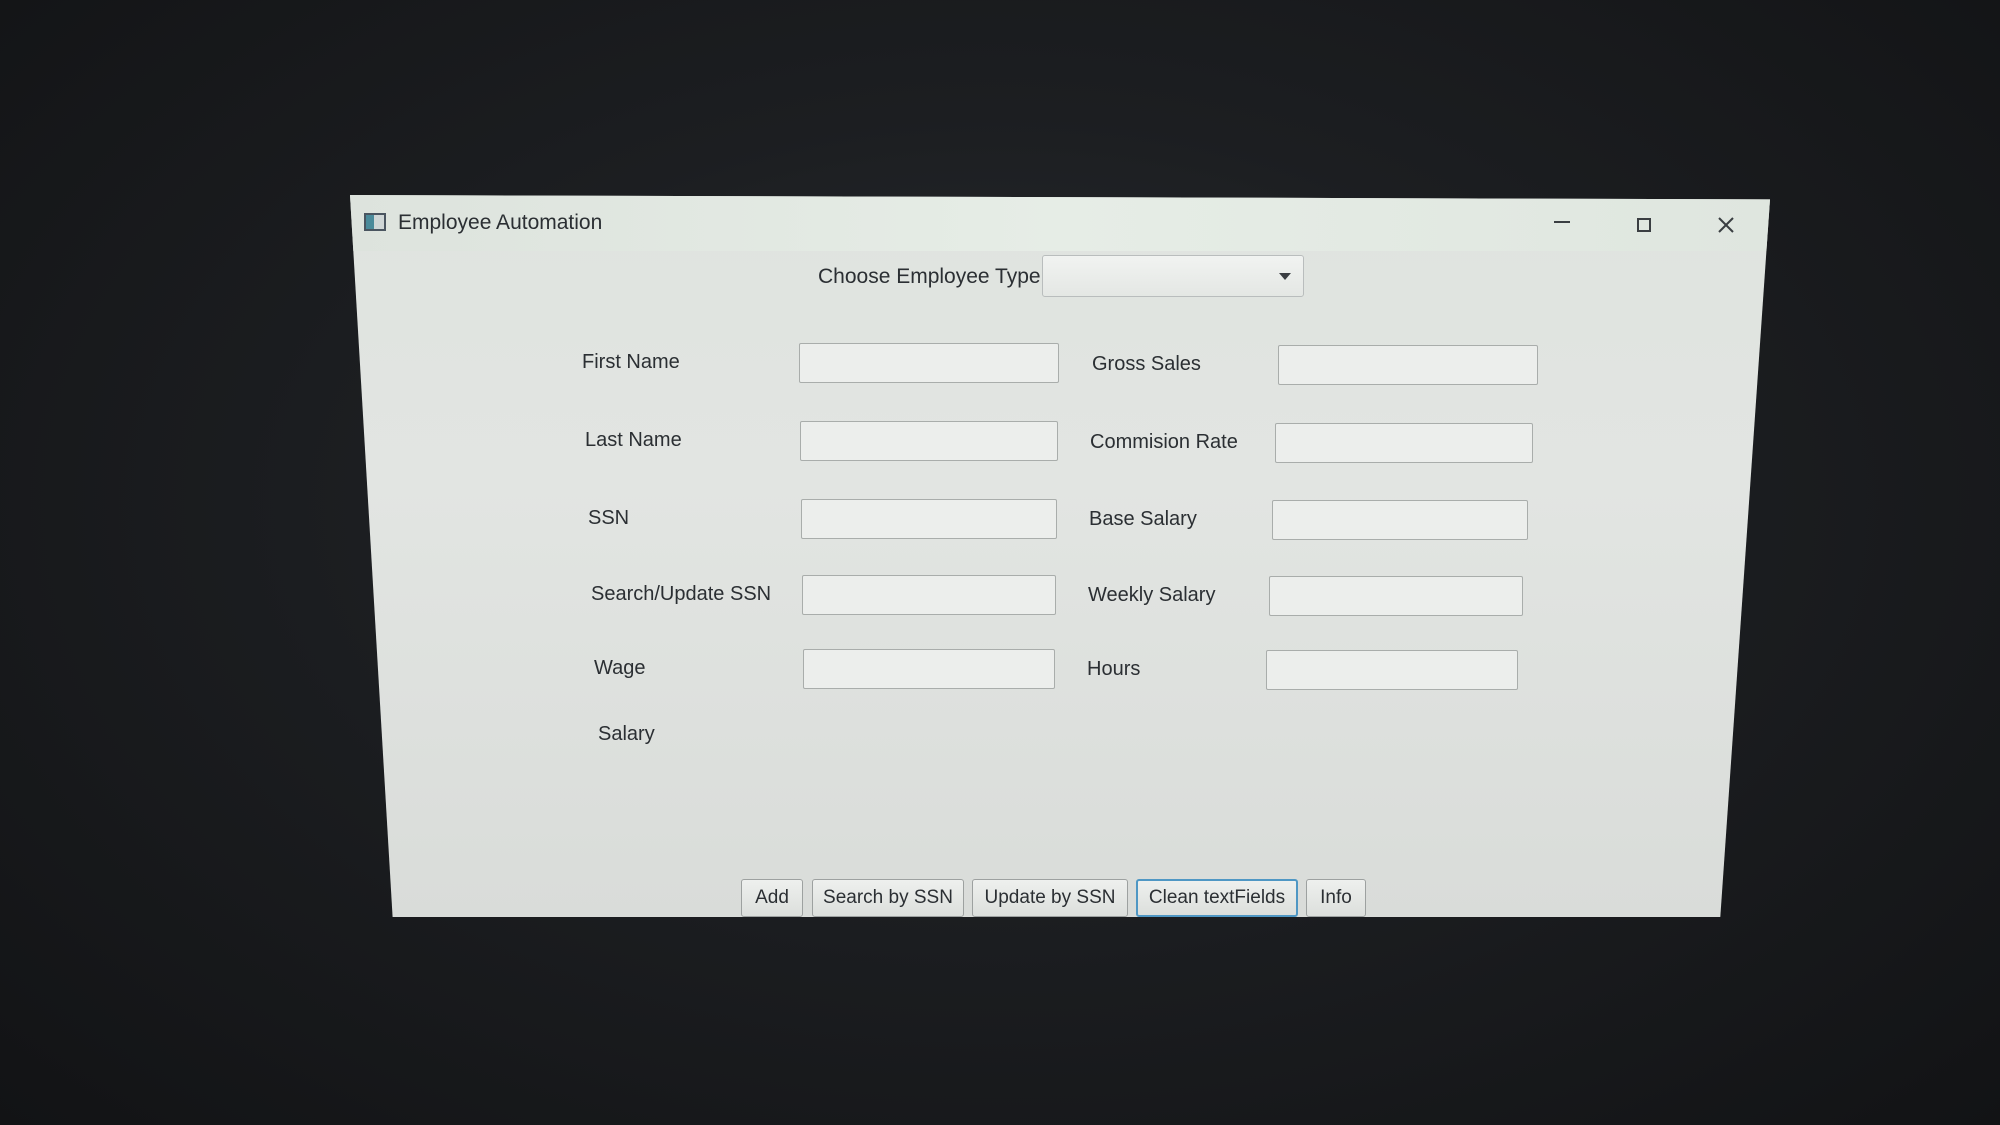 This screenshot has width=2000, height=1125. I want to click on wage-field, so click(929, 669).